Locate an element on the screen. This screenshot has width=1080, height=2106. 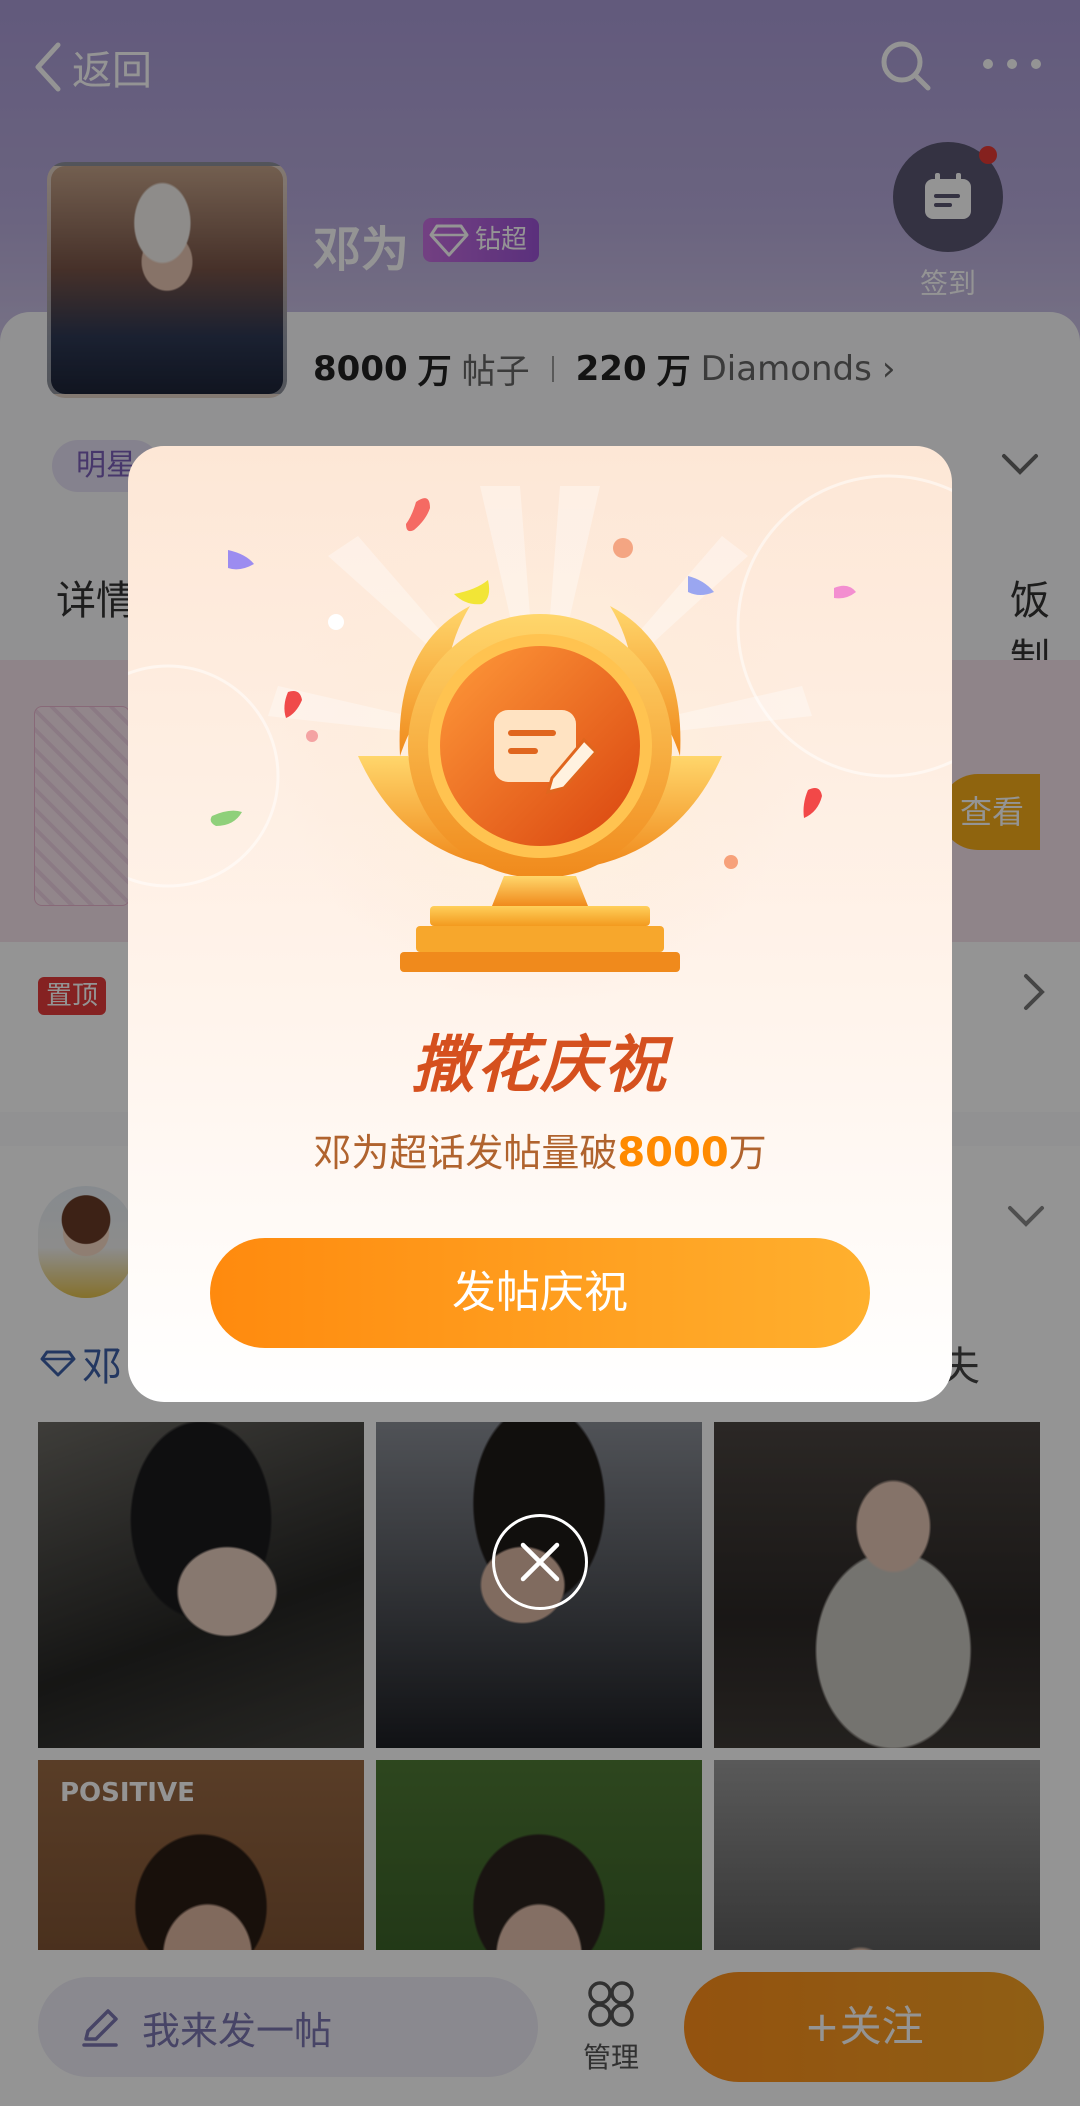
modal-subtitle-number: 8000 is located at coordinates (673, 1153).